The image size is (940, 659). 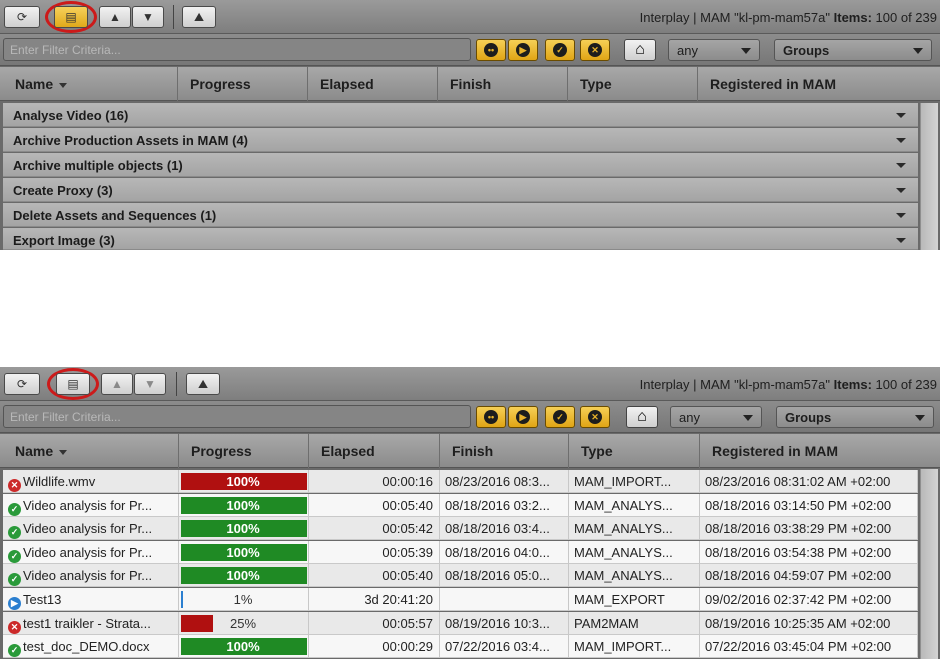 What do you see at coordinates (348, 451) in the screenshot?
I see `column-elapsed-label: Elapsed` at bounding box center [348, 451].